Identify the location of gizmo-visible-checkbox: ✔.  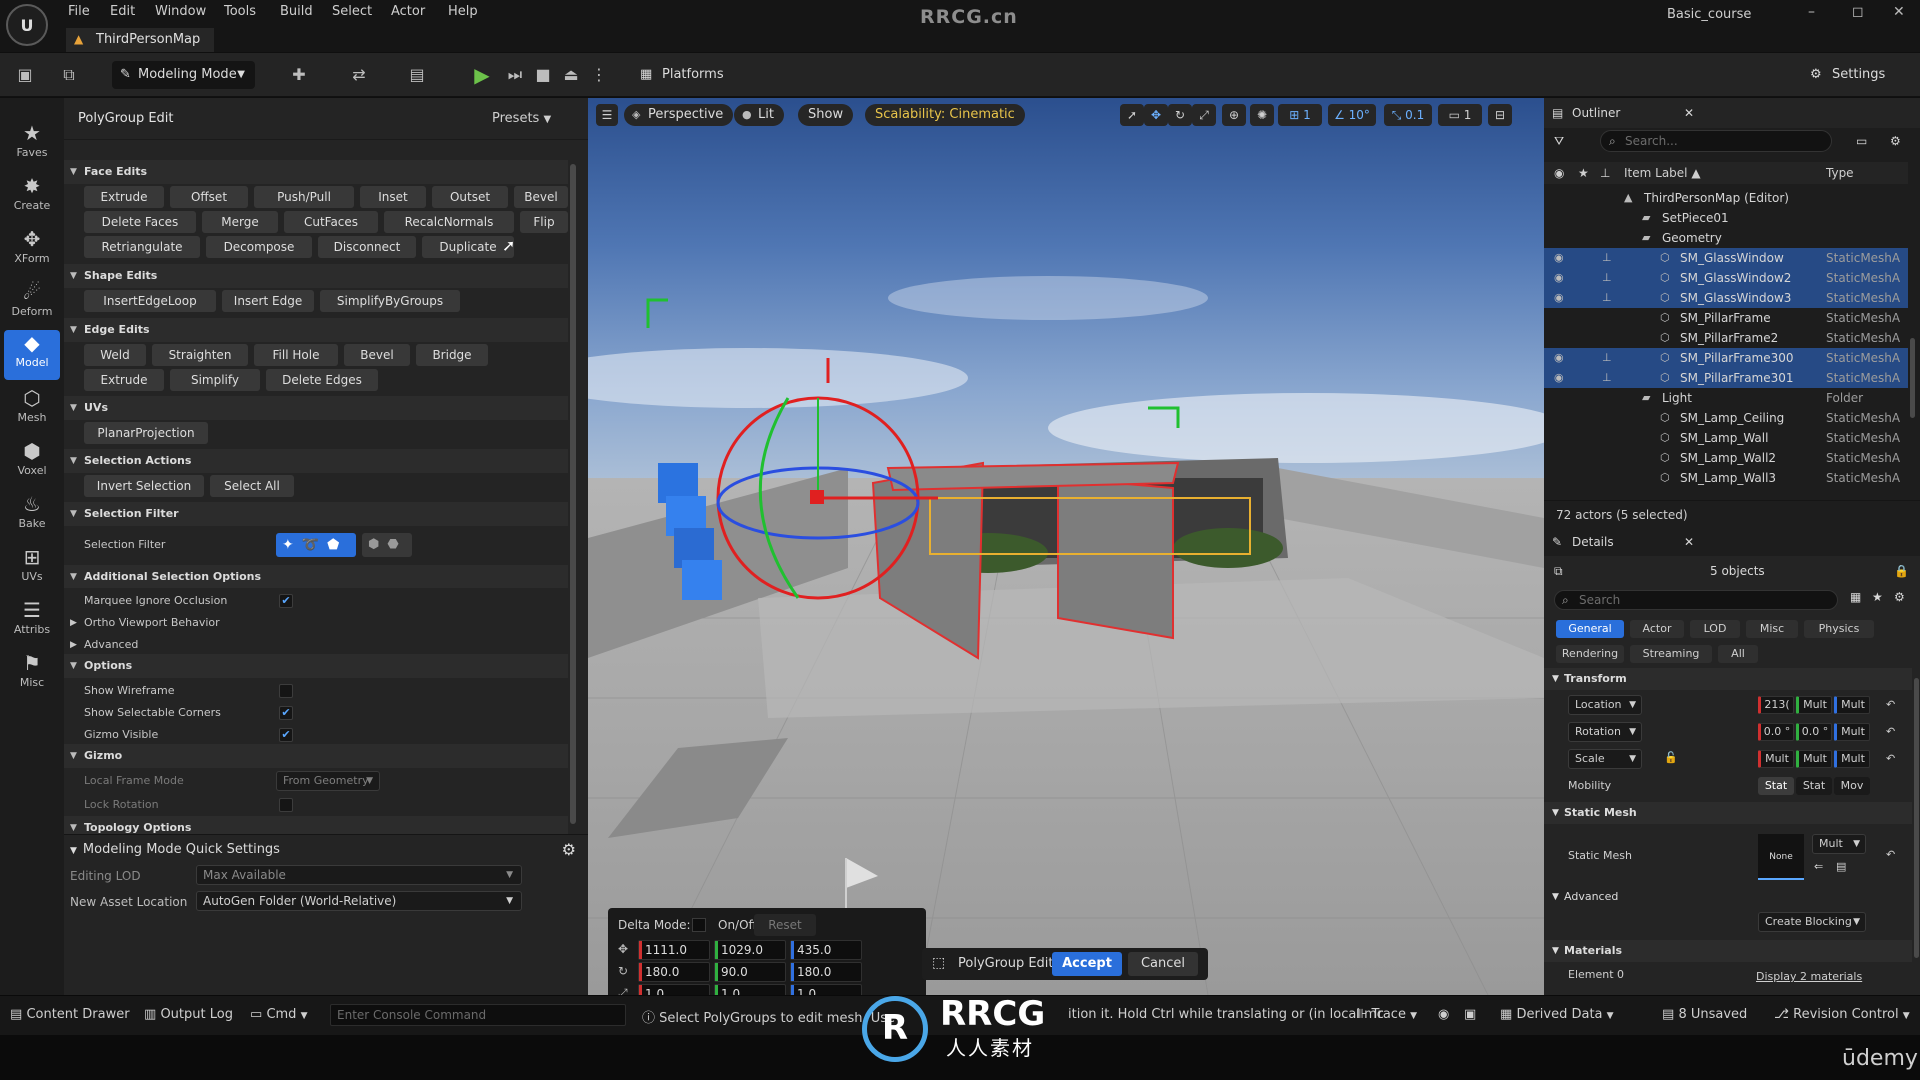
(286, 735).